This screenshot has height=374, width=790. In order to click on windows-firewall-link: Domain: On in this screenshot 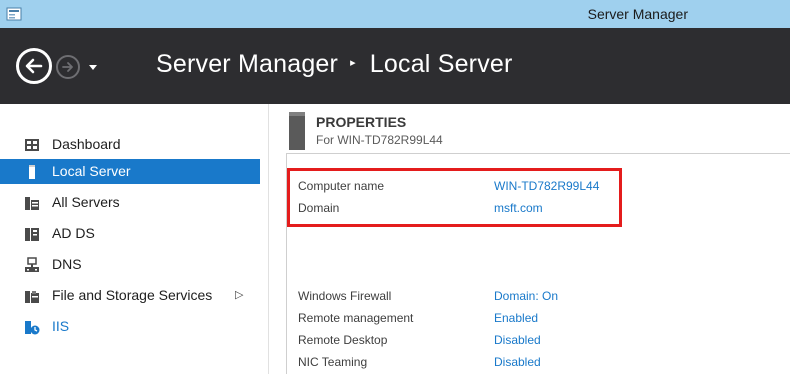, I will do `click(526, 296)`.